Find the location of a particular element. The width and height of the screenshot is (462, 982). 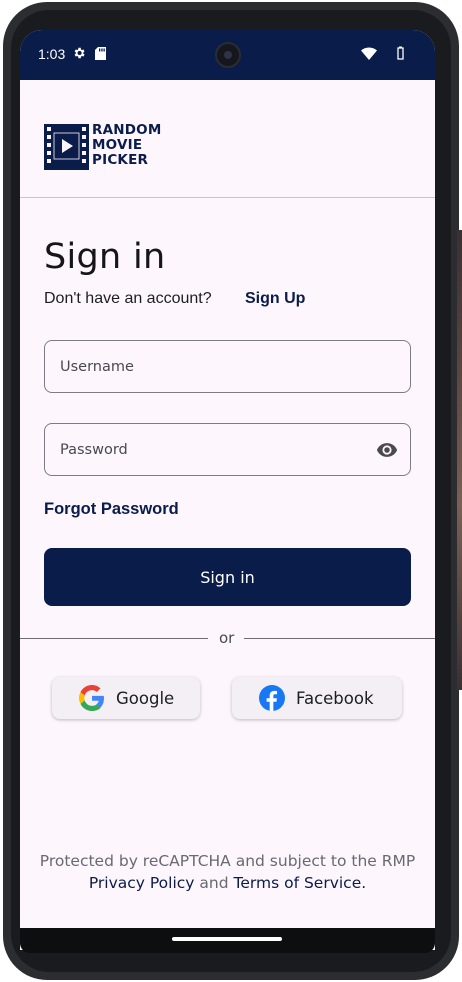

logo-line-movie: MOVIE is located at coordinates (117, 145).